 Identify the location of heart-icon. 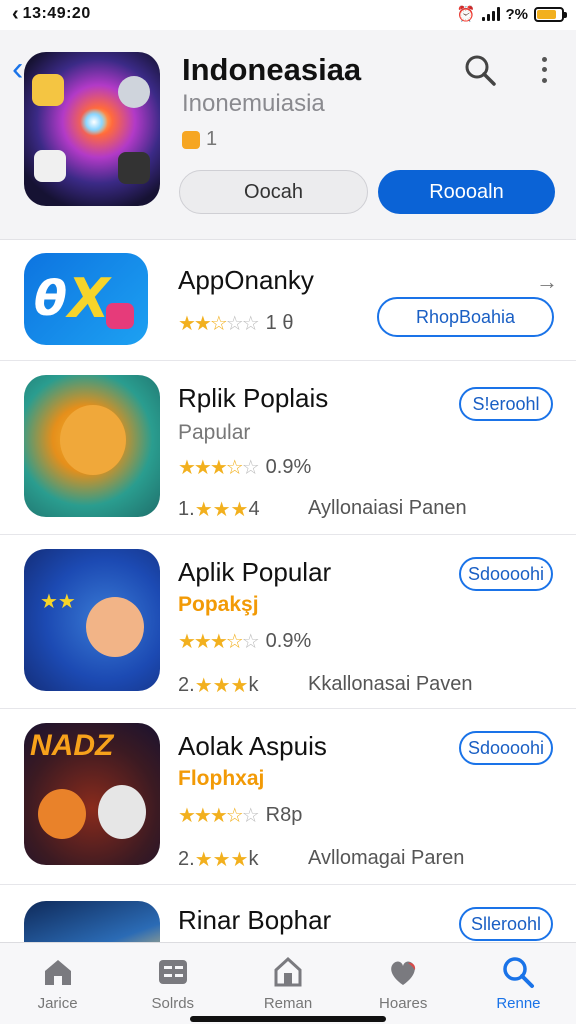
(403, 973).